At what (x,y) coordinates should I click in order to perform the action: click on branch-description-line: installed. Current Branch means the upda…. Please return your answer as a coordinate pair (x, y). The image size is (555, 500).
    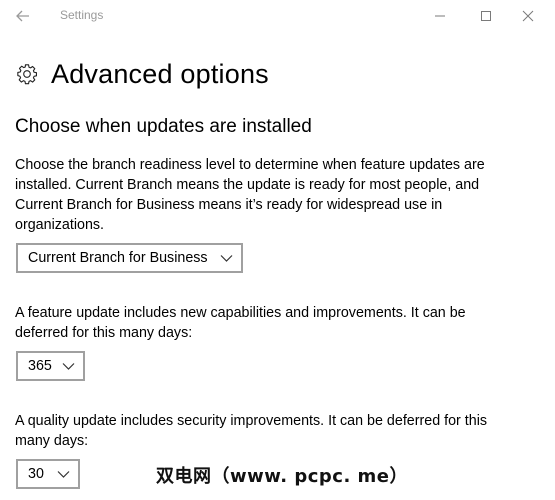
    Looking at the image, I should click on (247, 185).